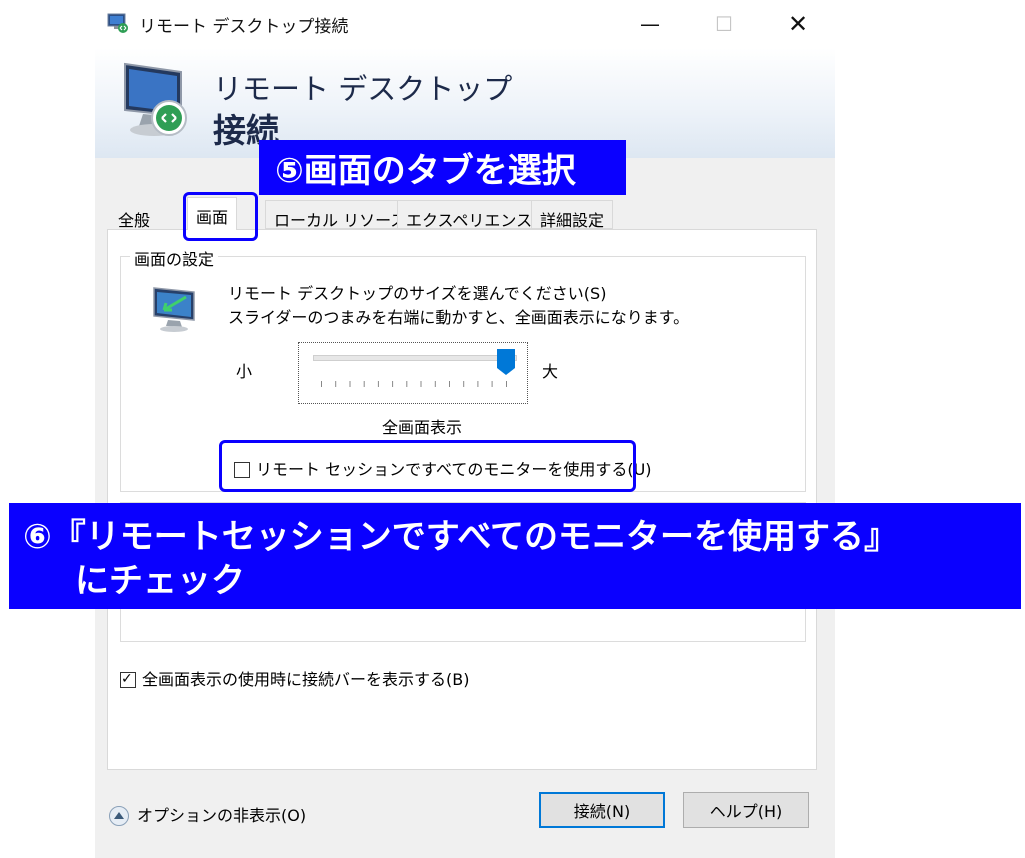 The height and width of the screenshot is (858, 1025). I want to click on step6-line1: ⑥『リモートセッションですべてのモニターを使用する』, so click(461, 537).